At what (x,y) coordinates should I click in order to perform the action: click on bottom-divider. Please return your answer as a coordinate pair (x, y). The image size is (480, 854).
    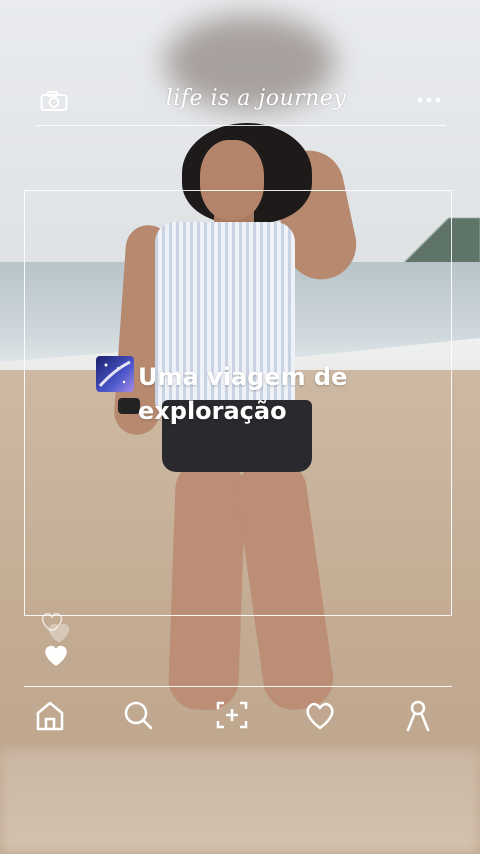
    Looking at the image, I should click on (238, 686).